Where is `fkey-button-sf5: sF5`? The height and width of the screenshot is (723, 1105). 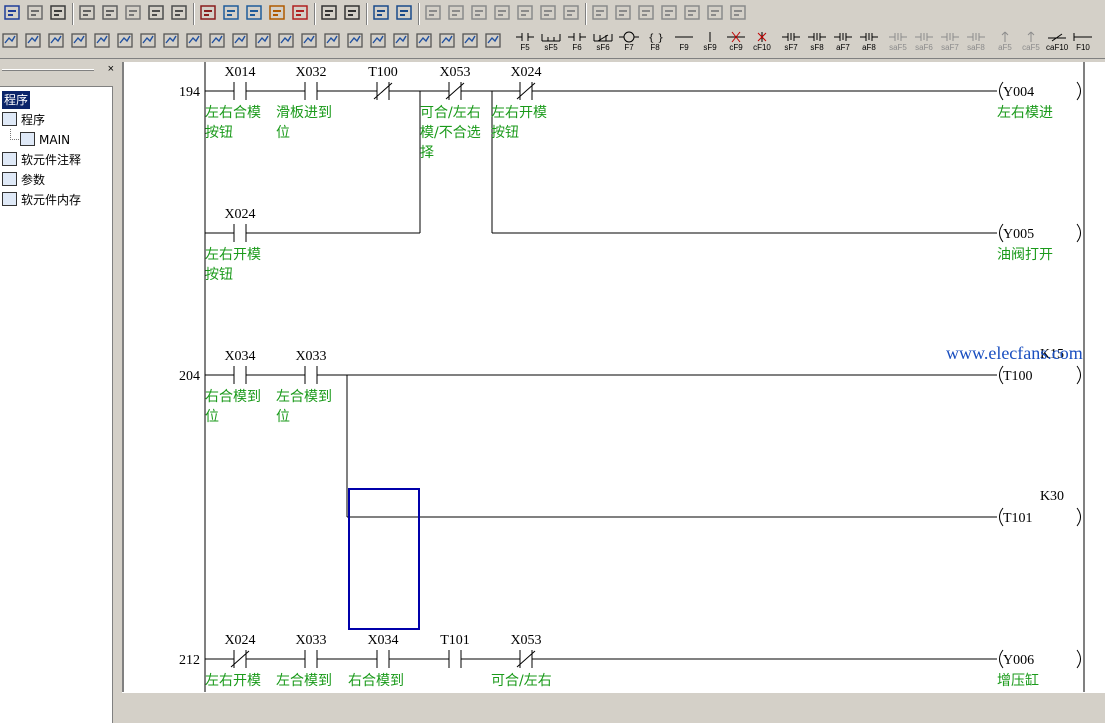
fkey-button-sf5: sF5 is located at coordinates (551, 43).